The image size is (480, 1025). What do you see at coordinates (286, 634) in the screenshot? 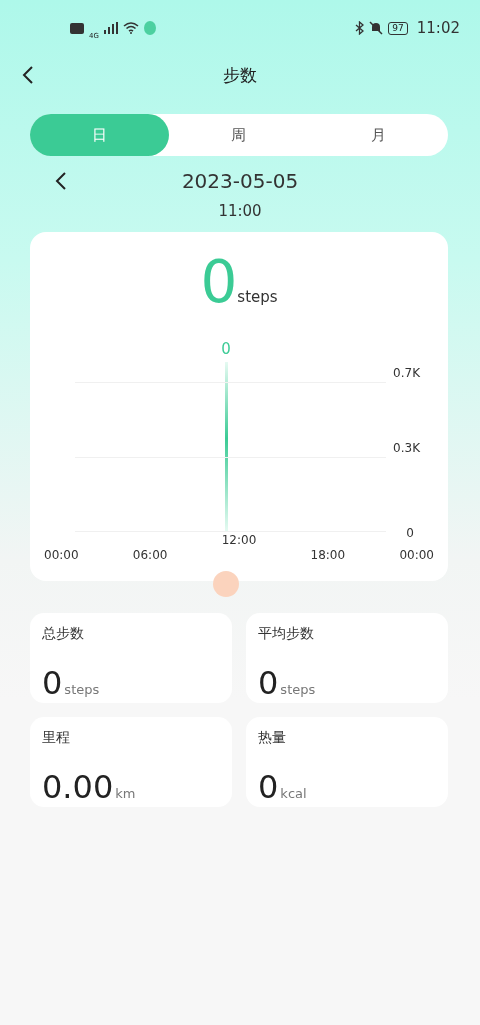
I see `stat-label: 平均步数` at bounding box center [286, 634].